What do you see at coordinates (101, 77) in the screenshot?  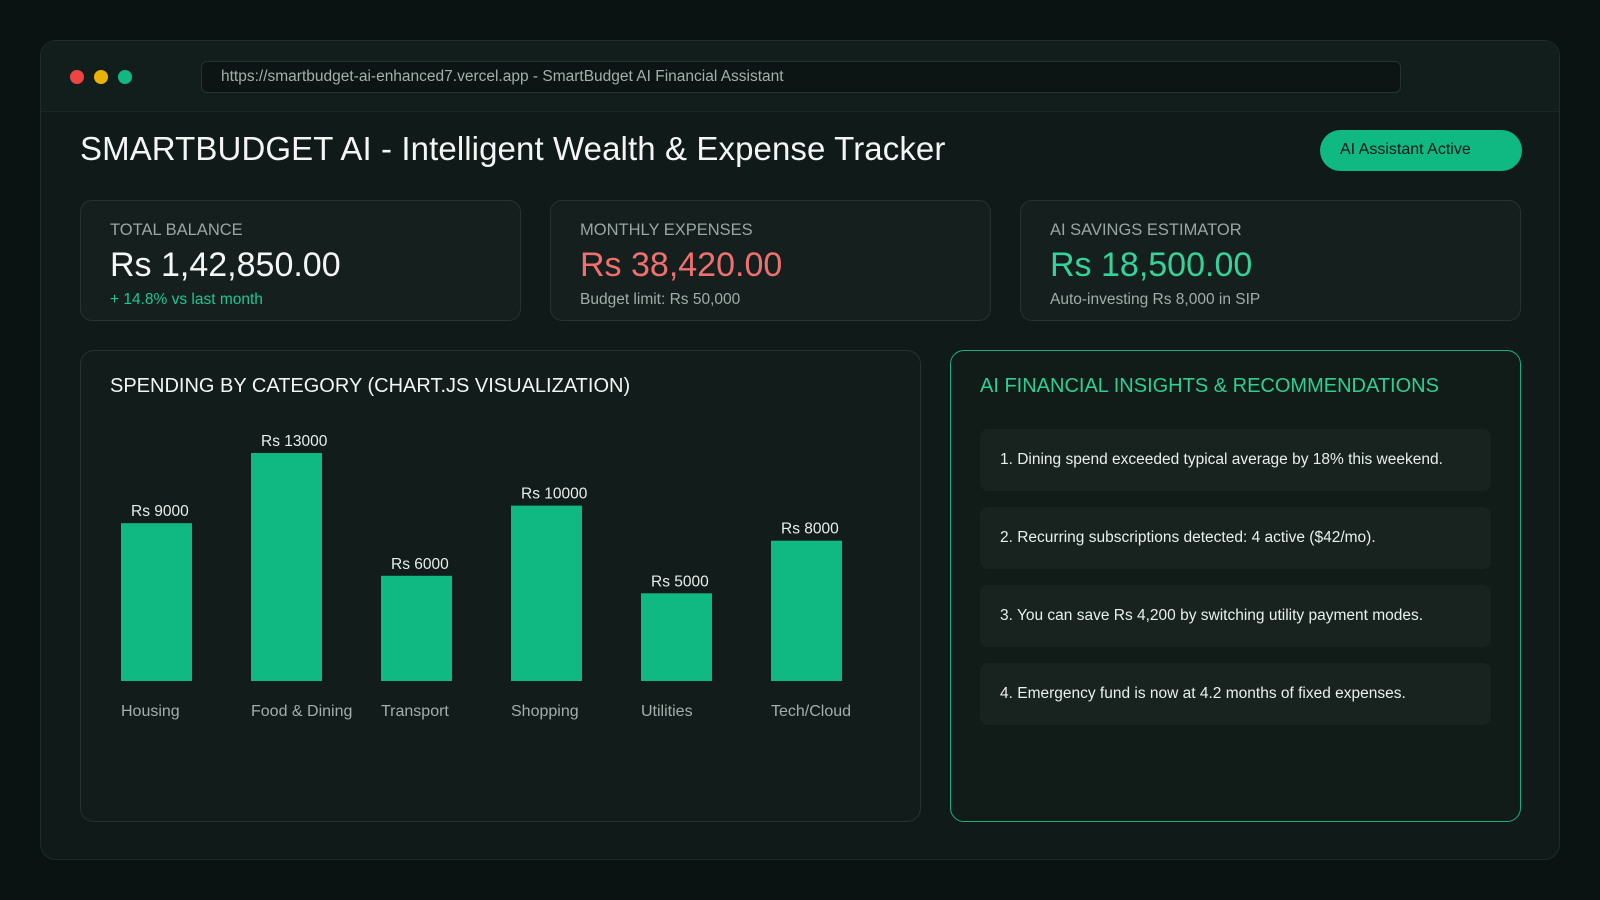 I see `minimize-window-button` at bounding box center [101, 77].